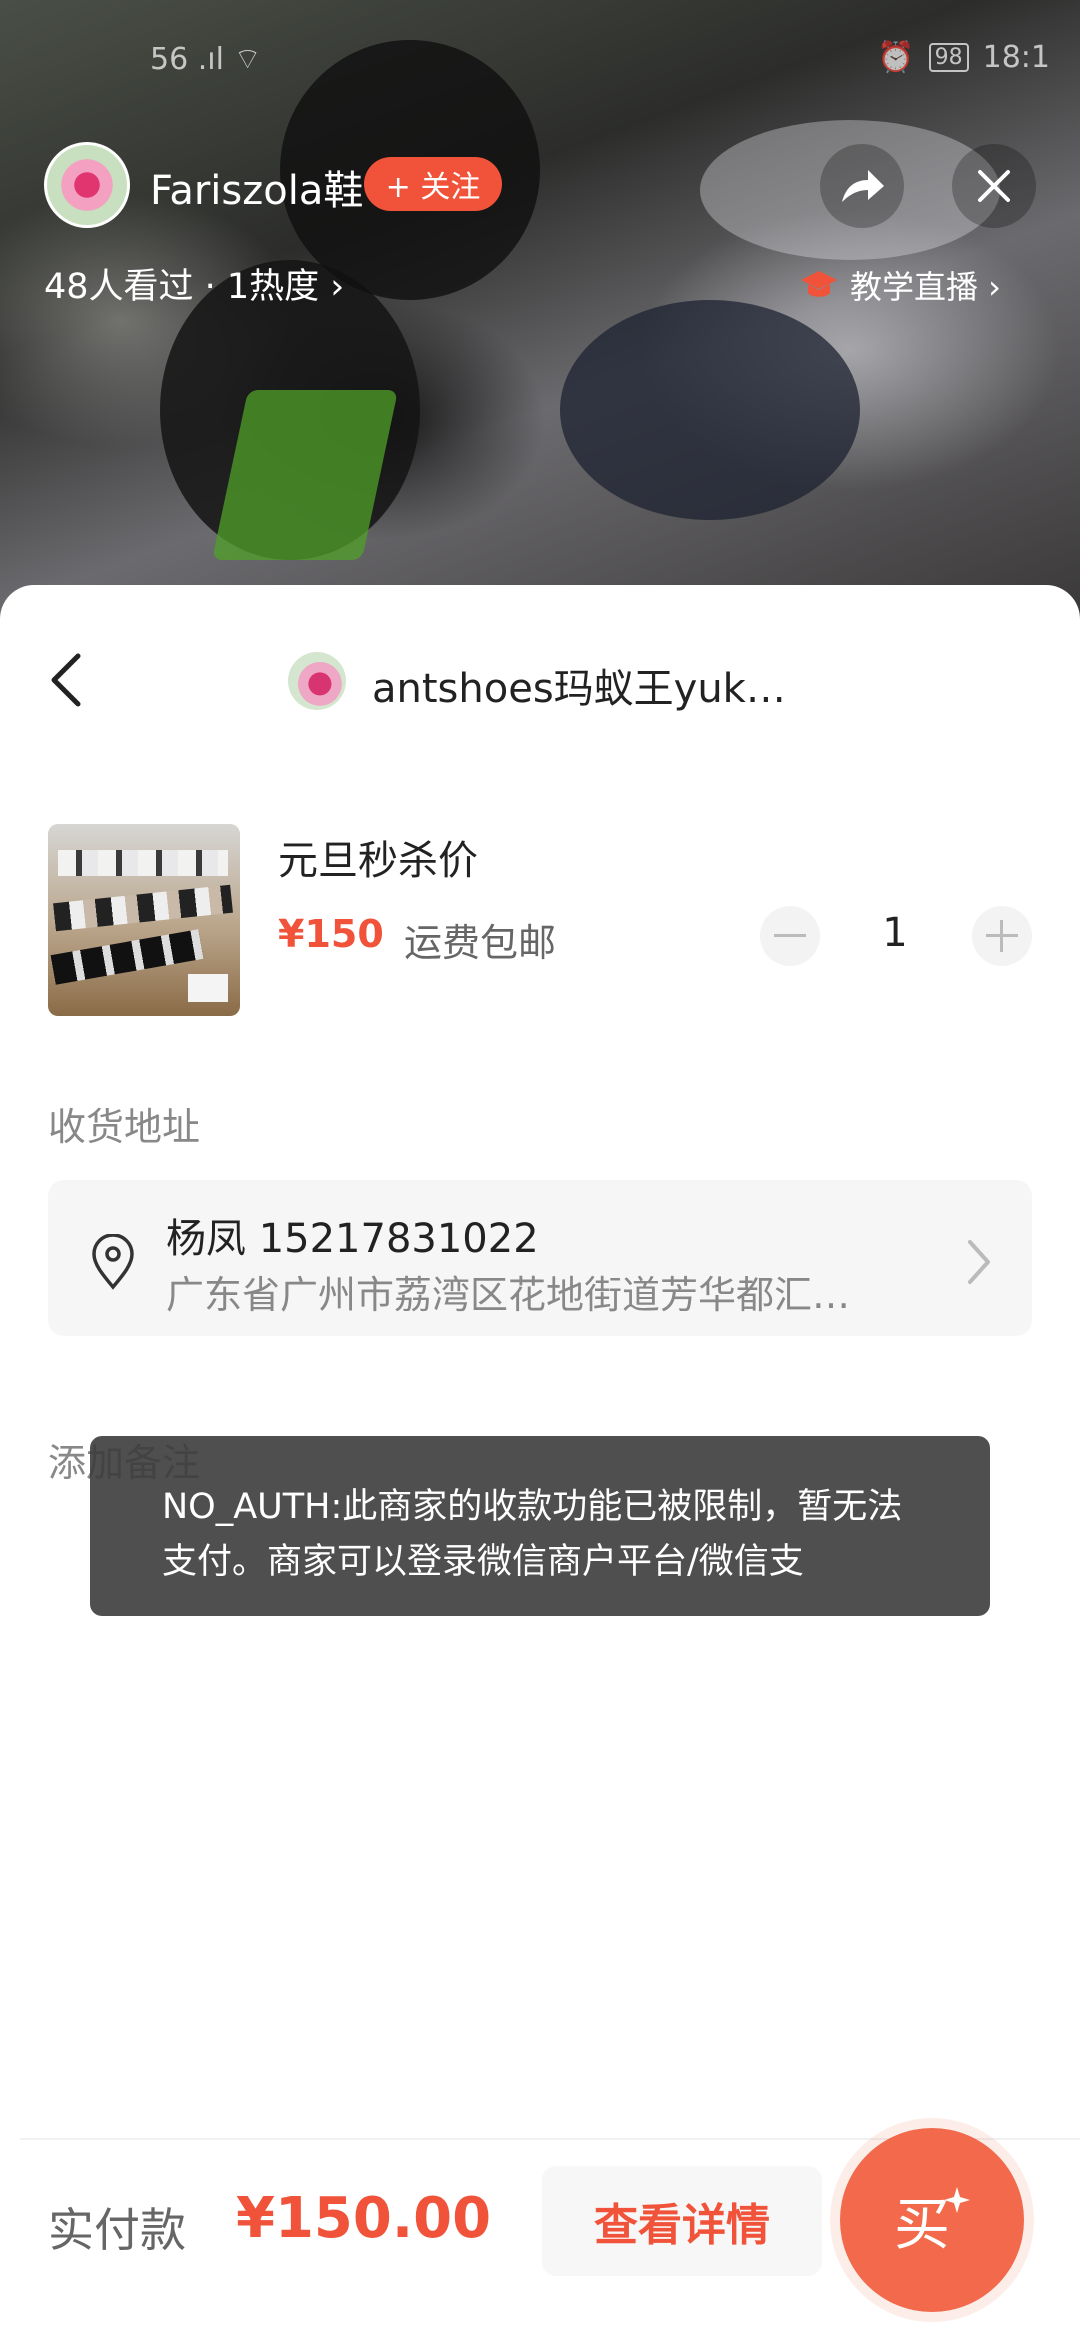 This screenshot has width=1080, height=2342. I want to click on status-bar: 56 .ıl ⌔ ⏰ 98 18:1, so click(540, 60).